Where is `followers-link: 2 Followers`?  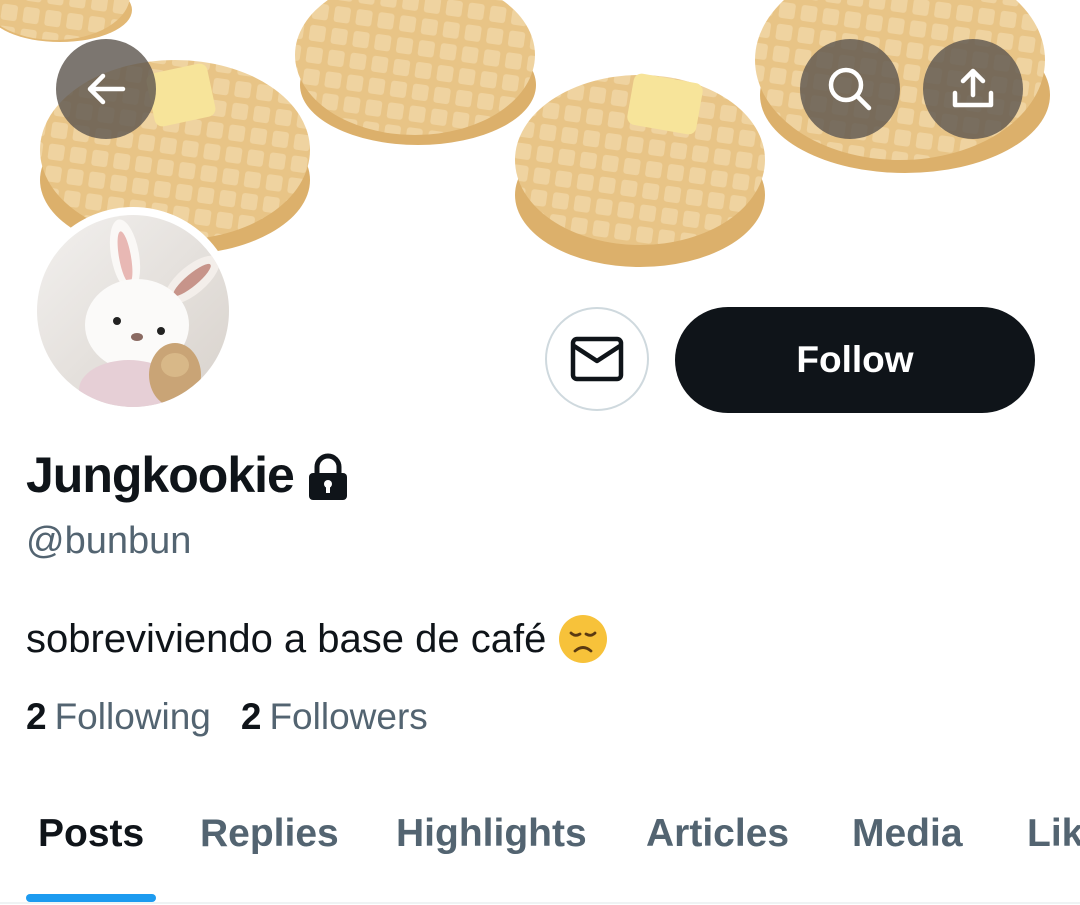 followers-link: 2 Followers is located at coordinates (334, 717).